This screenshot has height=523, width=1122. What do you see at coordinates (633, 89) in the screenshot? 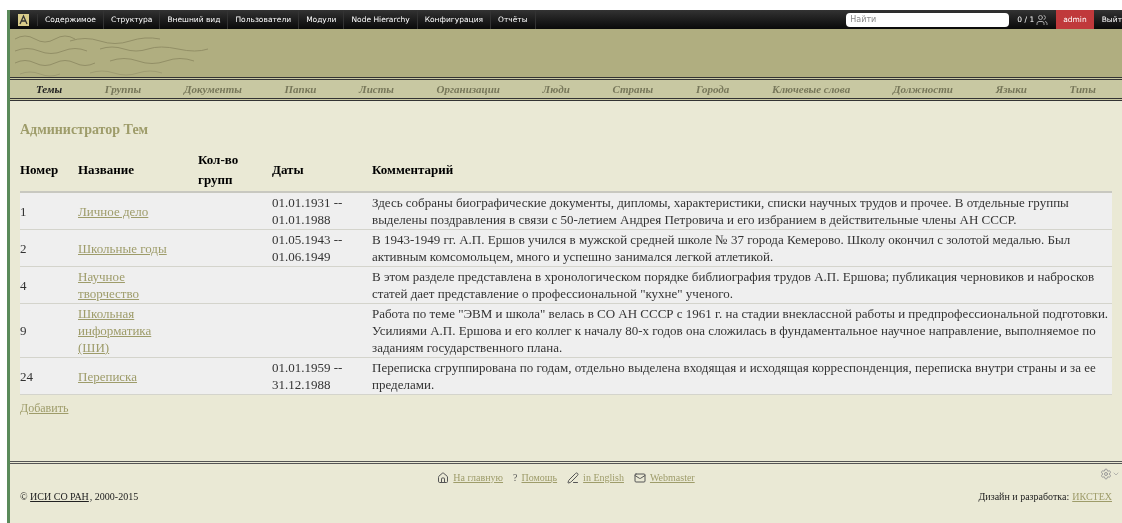
I see `nav-tab: Страны` at bounding box center [633, 89].